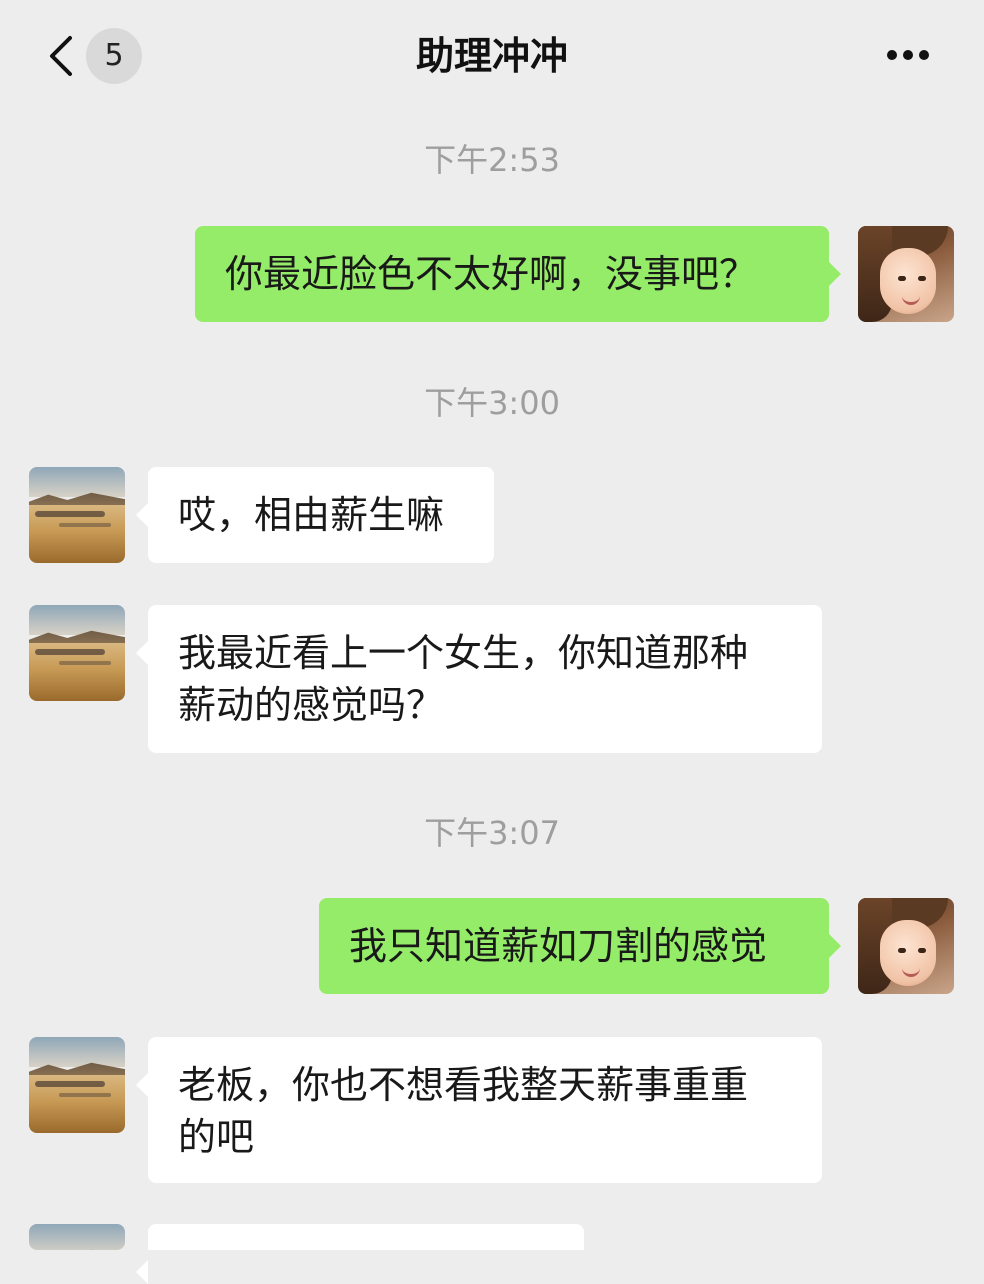 The width and height of the screenshot is (984, 1284). Describe the element at coordinates (479, 1110) in the screenshot. I see `contact-message-bubble: 老板，你也不想看我整天薪事重重 的吧` at that location.